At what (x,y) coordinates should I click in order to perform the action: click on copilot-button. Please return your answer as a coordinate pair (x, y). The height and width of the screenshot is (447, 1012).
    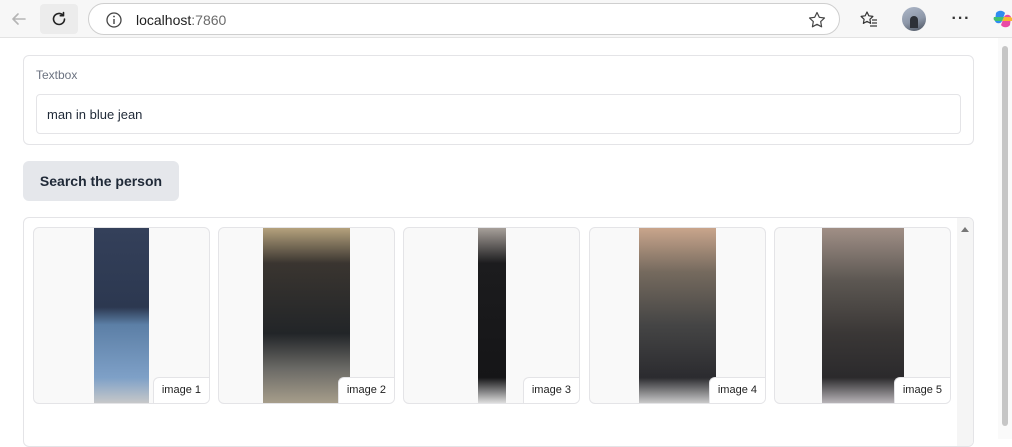
    Looking at the image, I should click on (1000, 19).